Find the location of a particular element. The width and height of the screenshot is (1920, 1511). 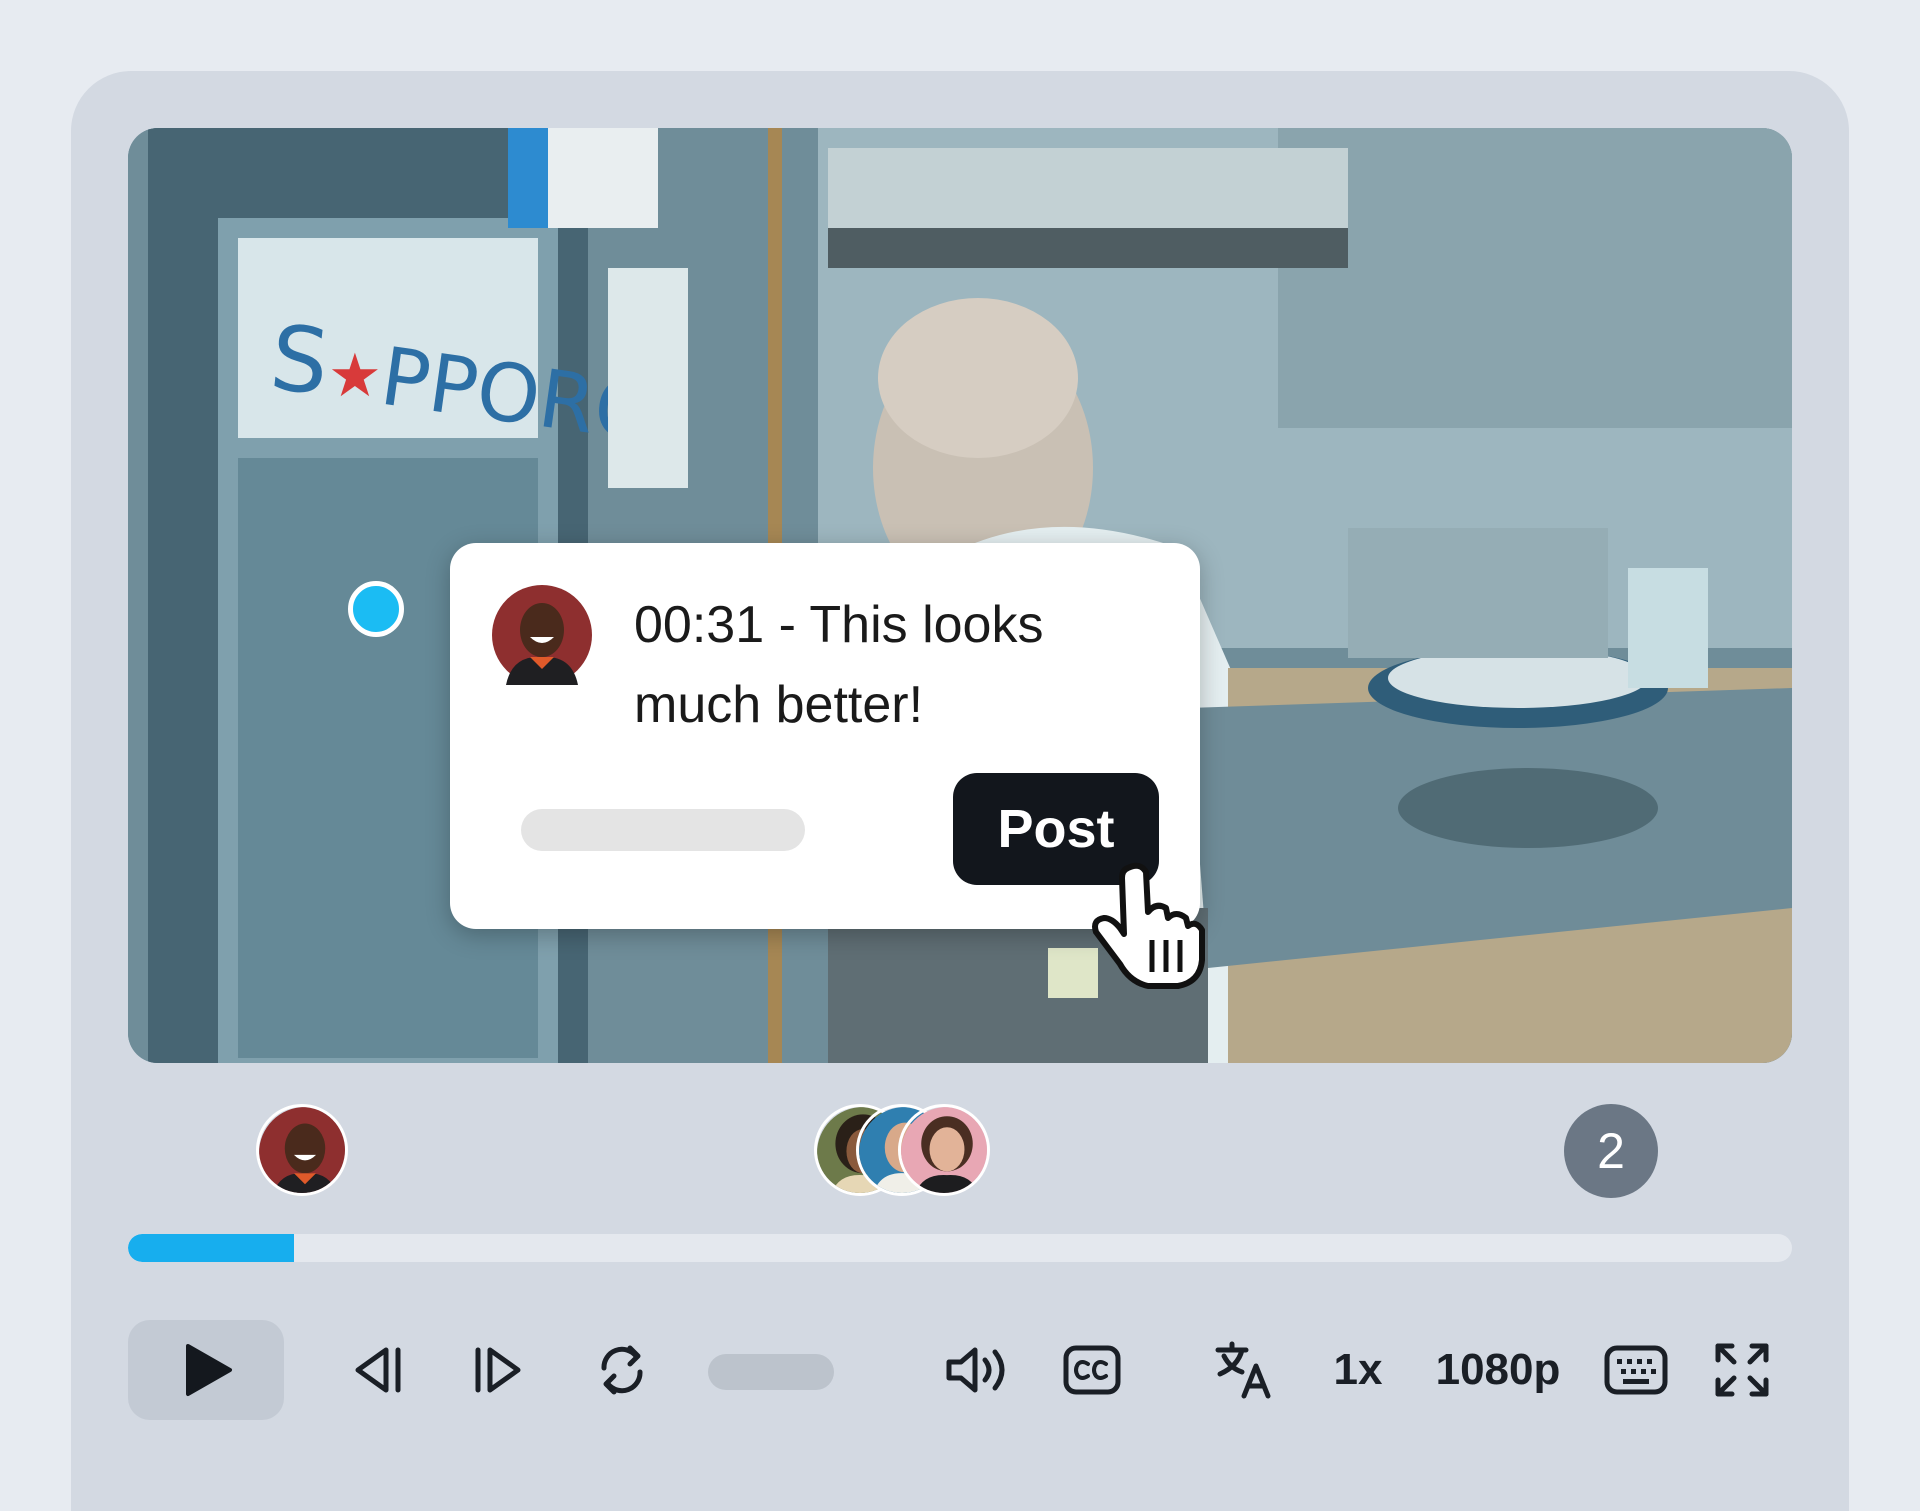

fullscreen-icon is located at coordinates (1742, 1370).